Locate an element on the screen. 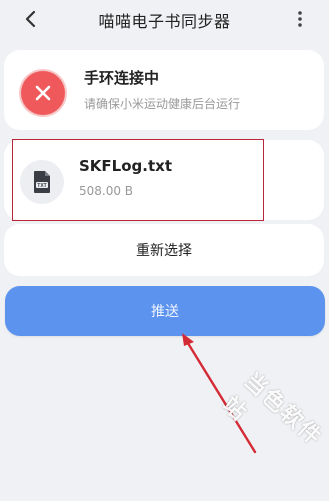 The width and height of the screenshot is (329, 501). watermark-text: 当色软件站 is located at coordinates (272, 410).